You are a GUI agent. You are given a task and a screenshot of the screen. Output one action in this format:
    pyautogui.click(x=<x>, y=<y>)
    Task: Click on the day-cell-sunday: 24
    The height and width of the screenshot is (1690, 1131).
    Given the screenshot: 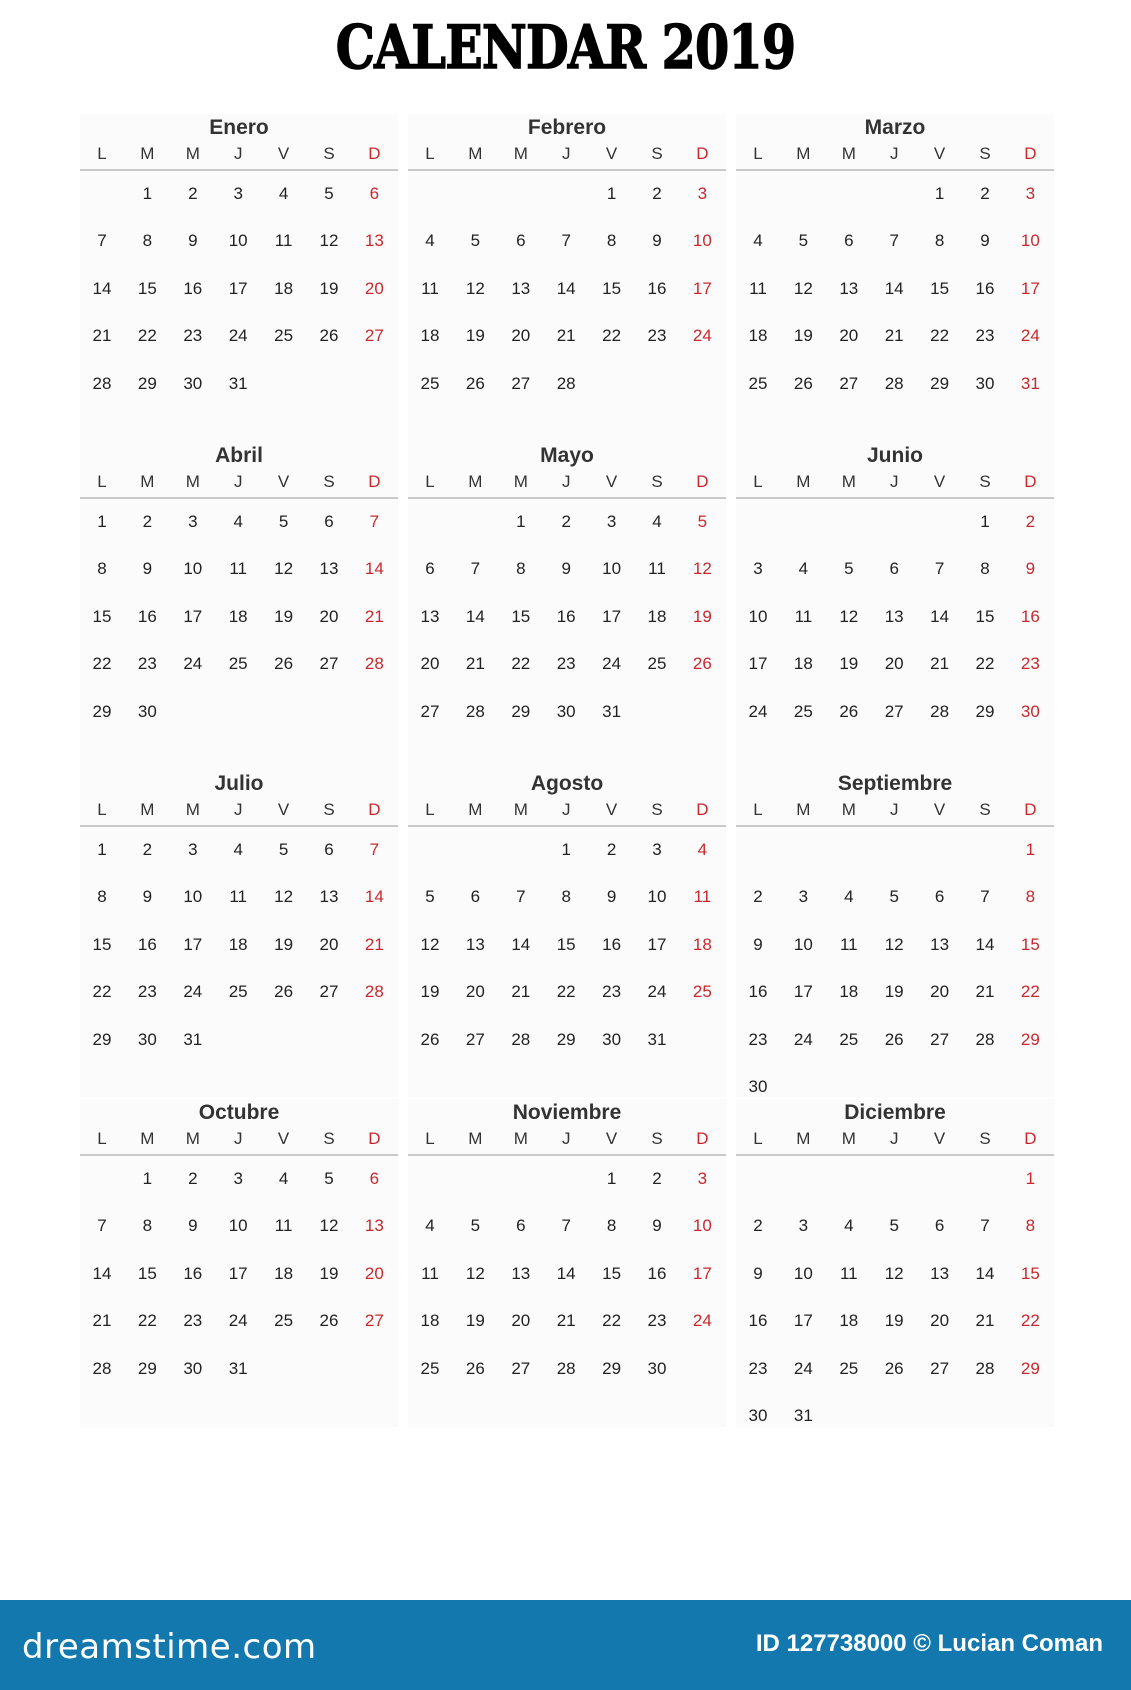 What is the action you would take?
    pyautogui.click(x=702, y=336)
    